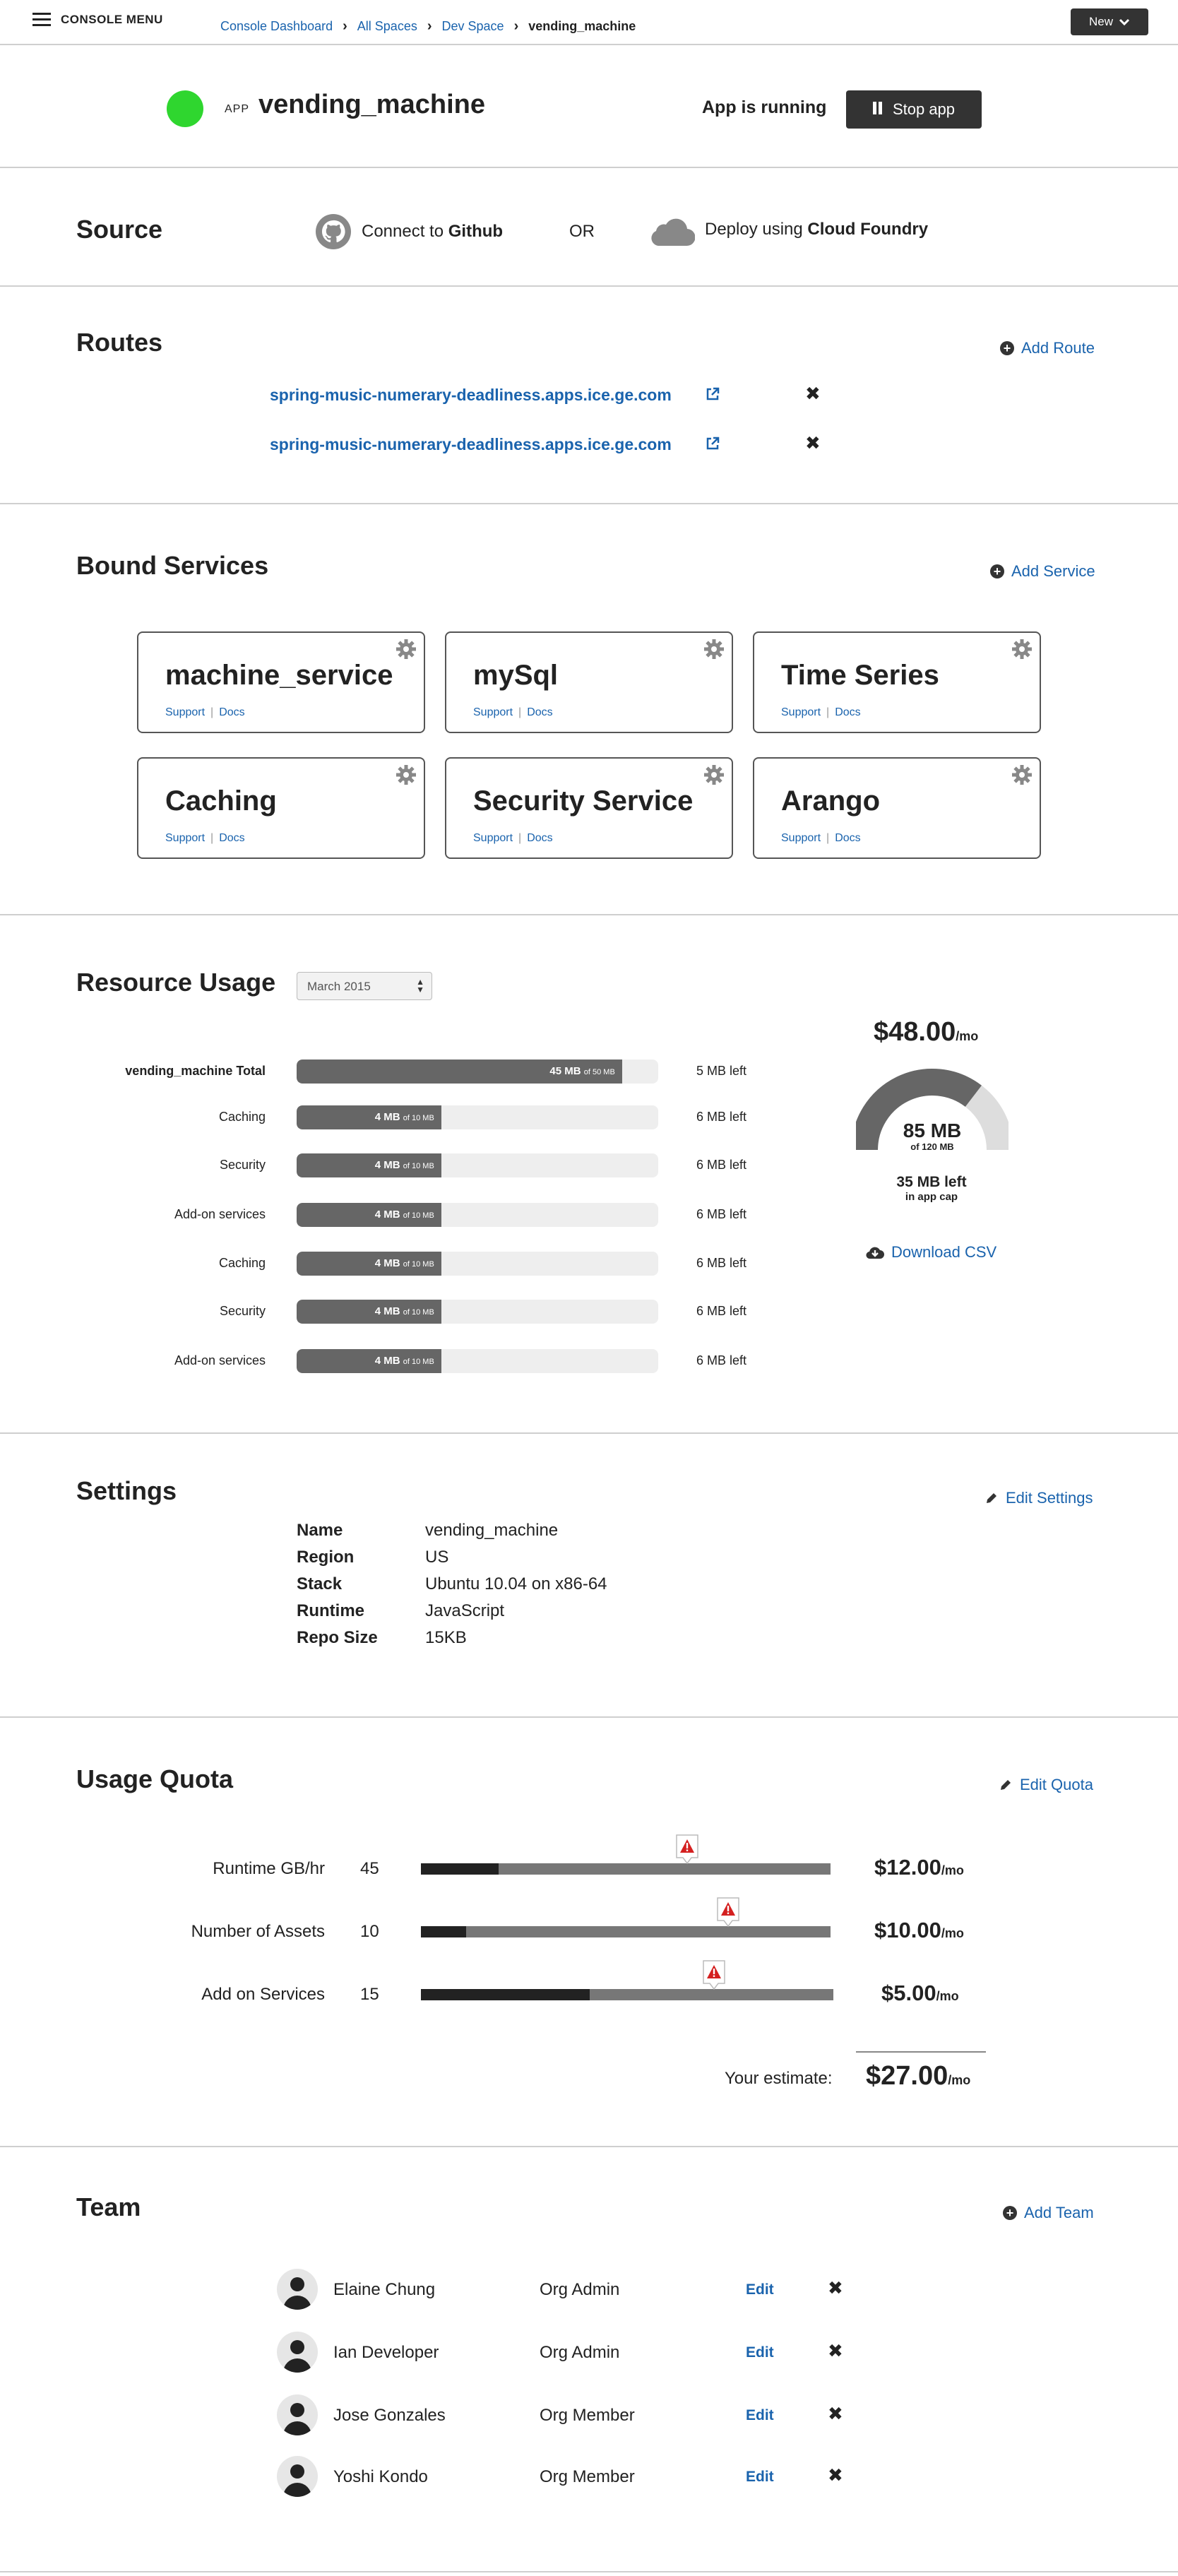 Image resolution: width=1178 pixels, height=2576 pixels. What do you see at coordinates (1124, 22) in the screenshot?
I see `chevron-down-icon` at bounding box center [1124, 22].